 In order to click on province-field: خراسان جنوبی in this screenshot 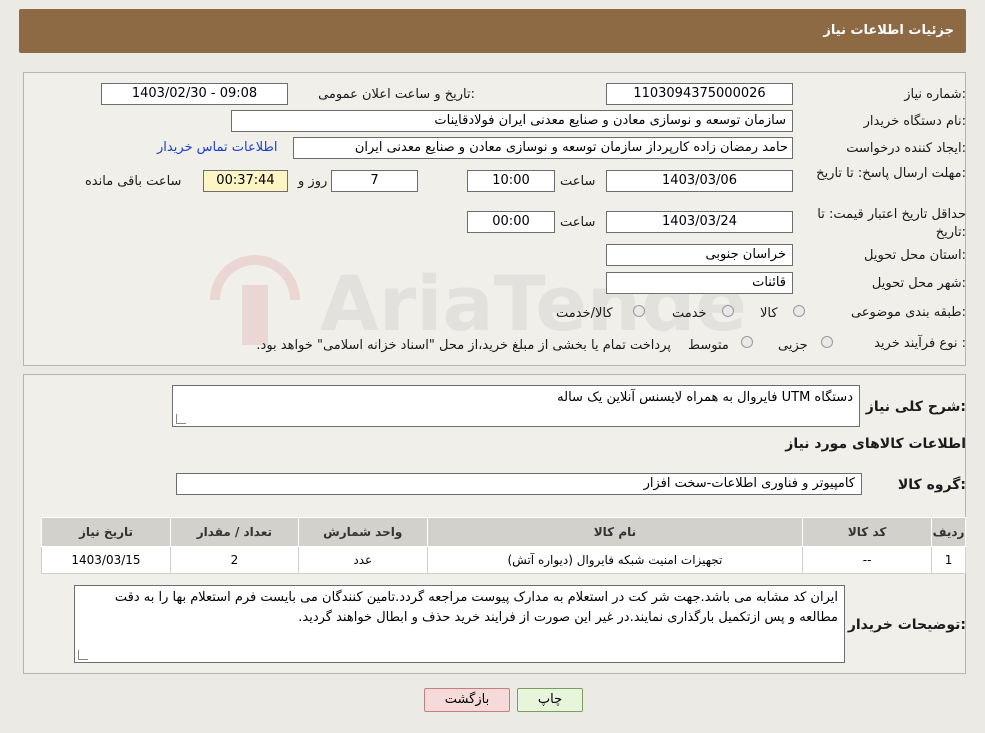, I will do `click(699, 255)`.